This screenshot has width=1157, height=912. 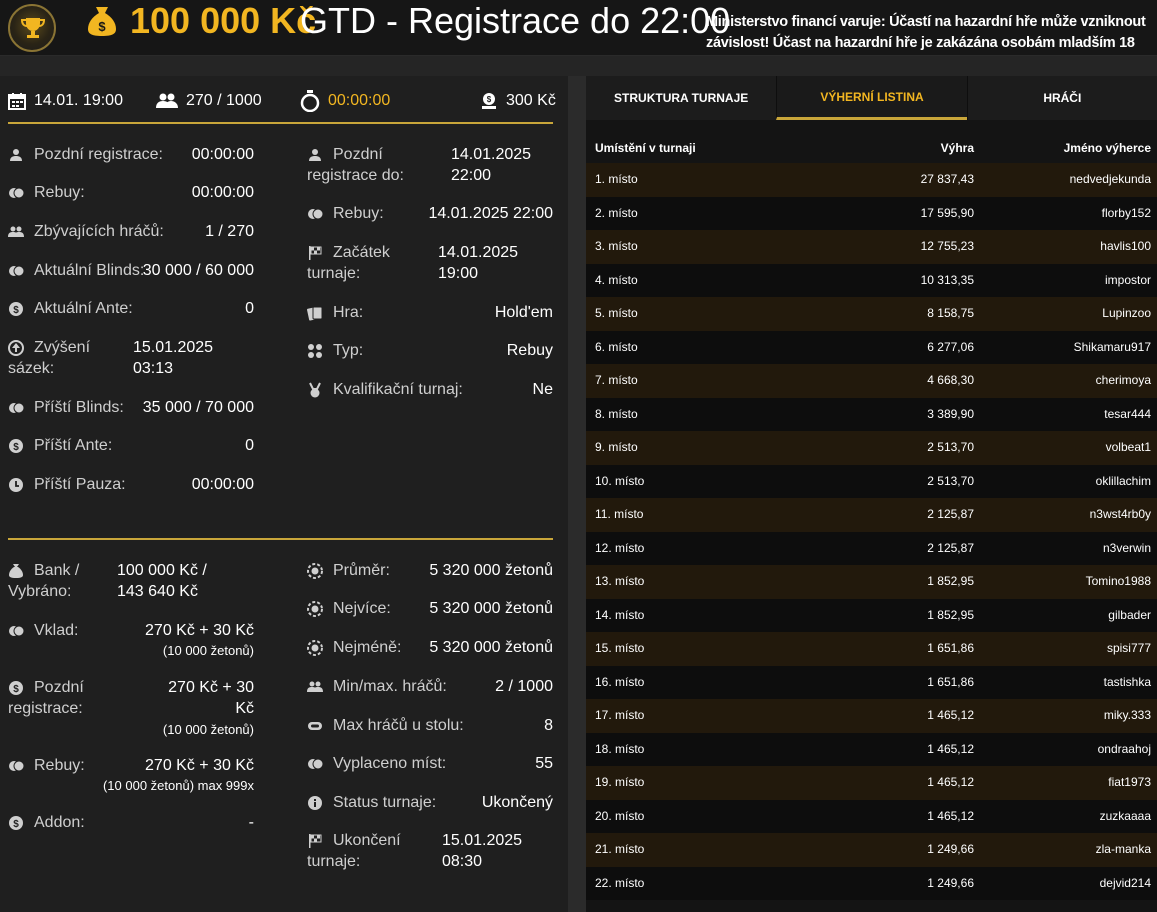 What do you see at coordinates (871, 347) in the screenshot?
I see `table-row: 6. místo 6 277,06 Shikamaru917` at bounding box center [871, 347].